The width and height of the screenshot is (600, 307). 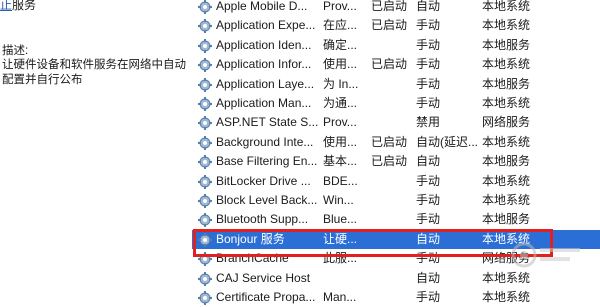 What do you see at coordinates (396, 122) in the screenshot?
I see `service-row: ASP.NET State S... Prov... 禁用 网络服务` at bounding box center [396, 122].